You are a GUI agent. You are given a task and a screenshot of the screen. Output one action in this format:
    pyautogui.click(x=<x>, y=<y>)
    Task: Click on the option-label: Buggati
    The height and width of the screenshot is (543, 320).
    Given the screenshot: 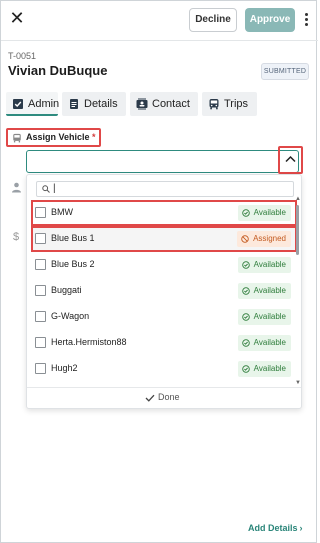 What is the action you would take?
    pyautogui.click(x=66, y=290)
    